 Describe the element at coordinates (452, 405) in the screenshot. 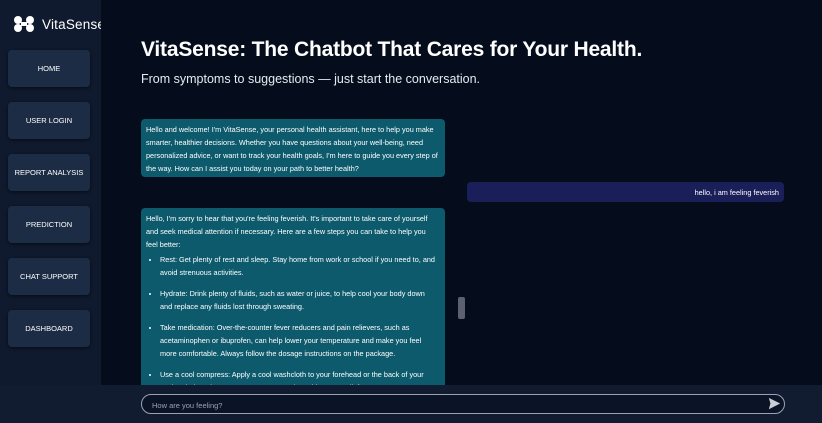

I see `chat-input` at that location.